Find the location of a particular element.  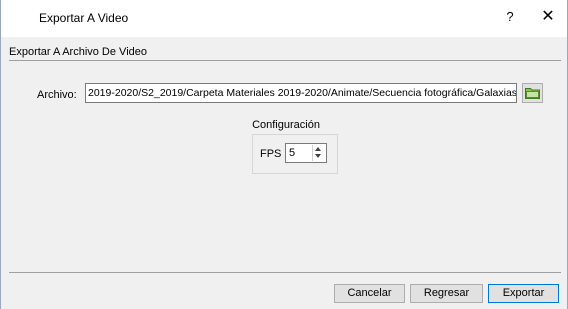

back-button: Regresar is located at coordinates (446, 293).